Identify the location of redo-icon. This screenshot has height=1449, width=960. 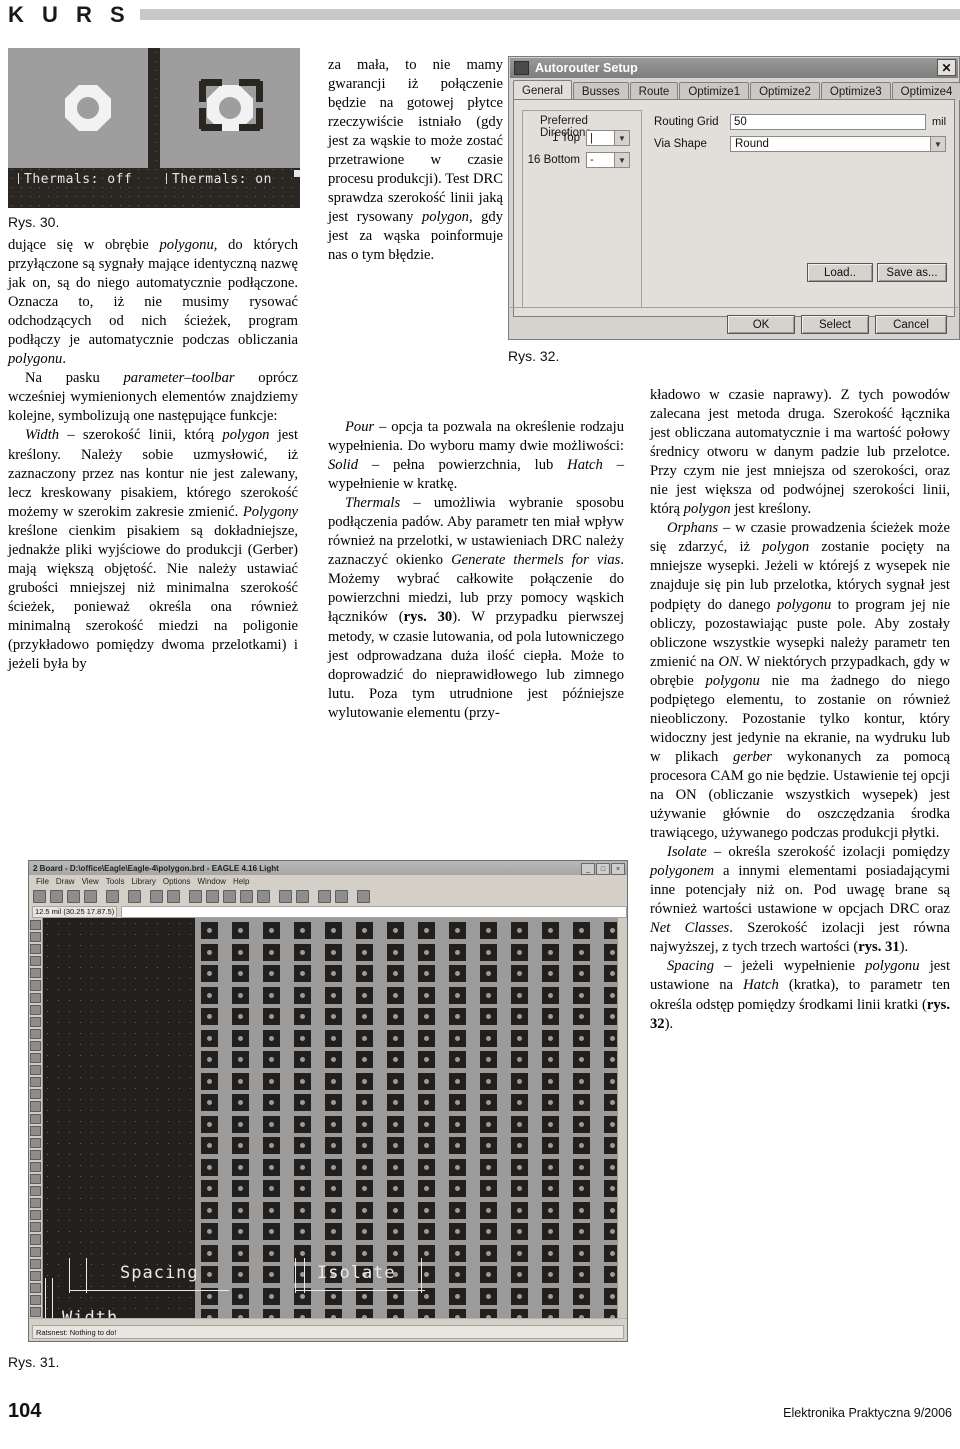
(302, 896).